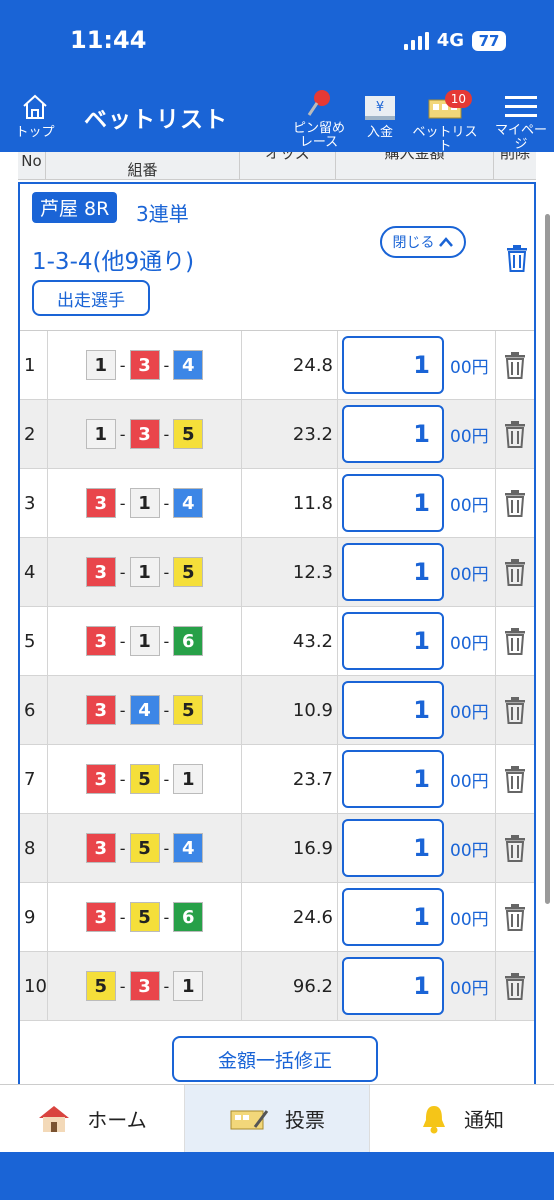 The height and width of the screenshot is (1200, 554). What do you see at coordinates (288, 165) in the screenshot?
I see `column-odds: オッズ` at bounding box center [288, 165].